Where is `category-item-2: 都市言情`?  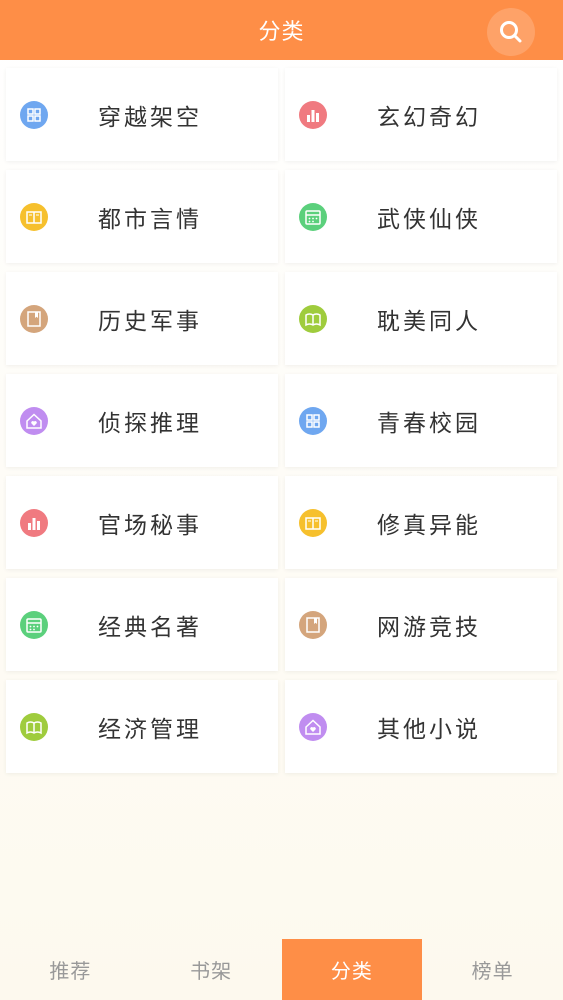
category-item-2: 都市言情 is located at coordinates (142, 216).